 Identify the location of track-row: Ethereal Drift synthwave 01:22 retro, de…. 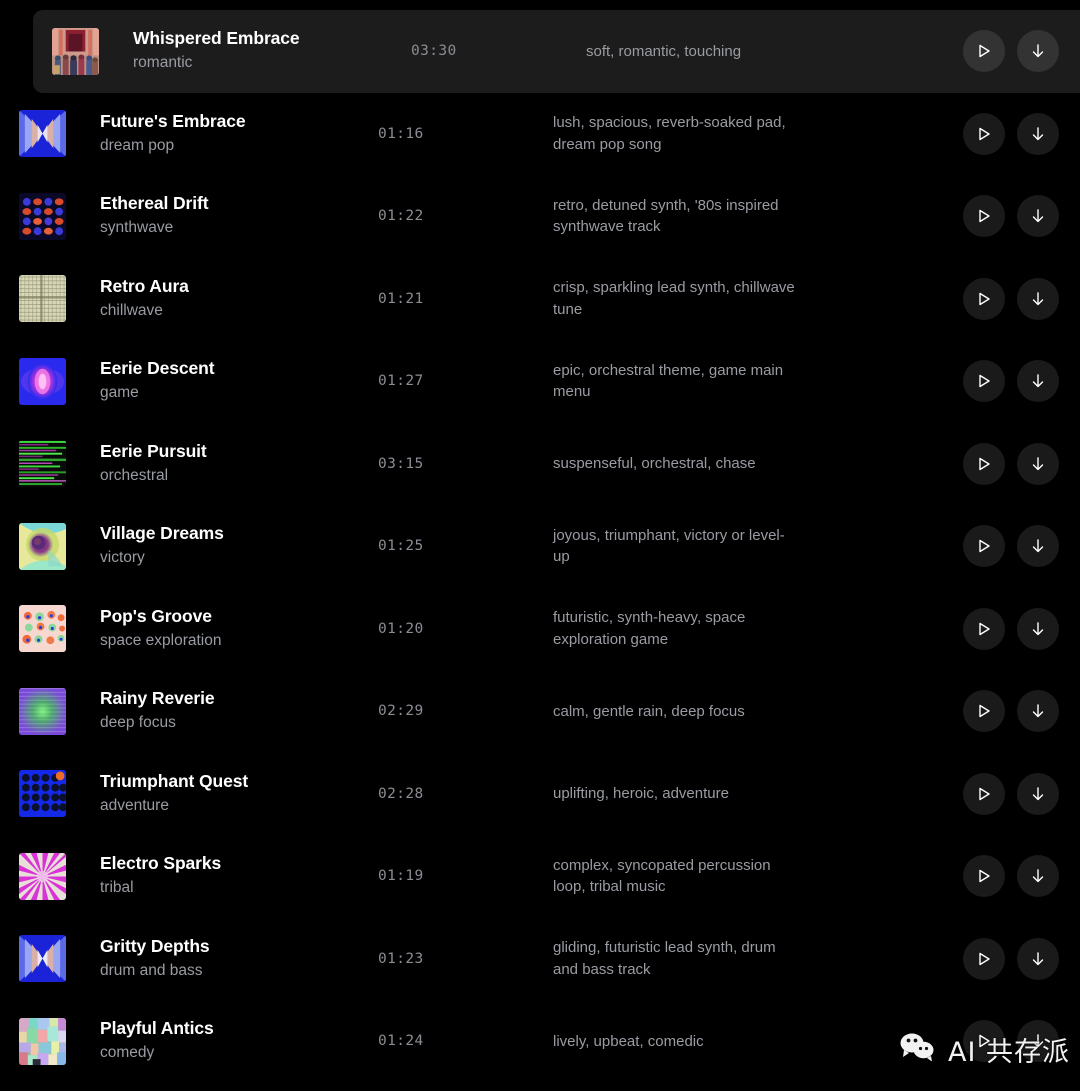
(540, 216).